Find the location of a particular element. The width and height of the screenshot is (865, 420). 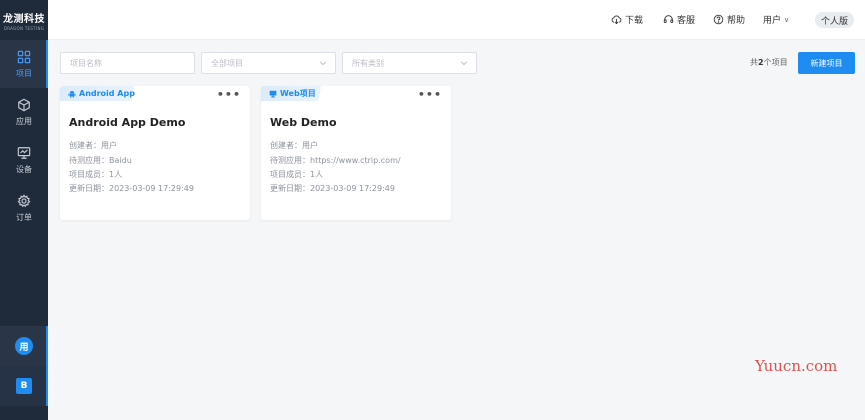

brand-logo: 龙测科技 DRAGON TESTING is located at coordinates (24, 20).